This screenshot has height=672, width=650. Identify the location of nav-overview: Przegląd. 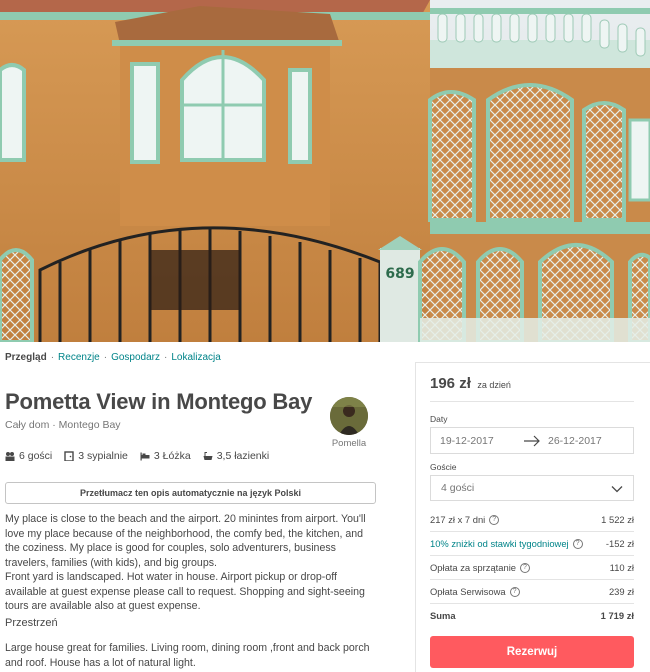
(26, 357).